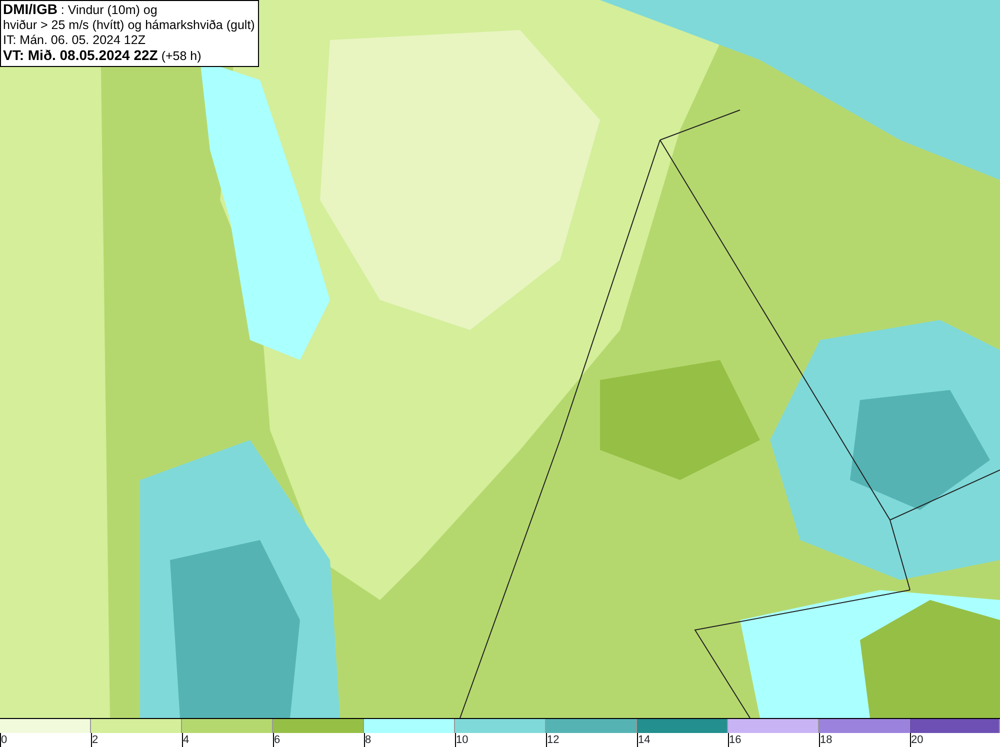 The image size is (1000, 747). I want to click on legend-label: 12, so click(553, 740).